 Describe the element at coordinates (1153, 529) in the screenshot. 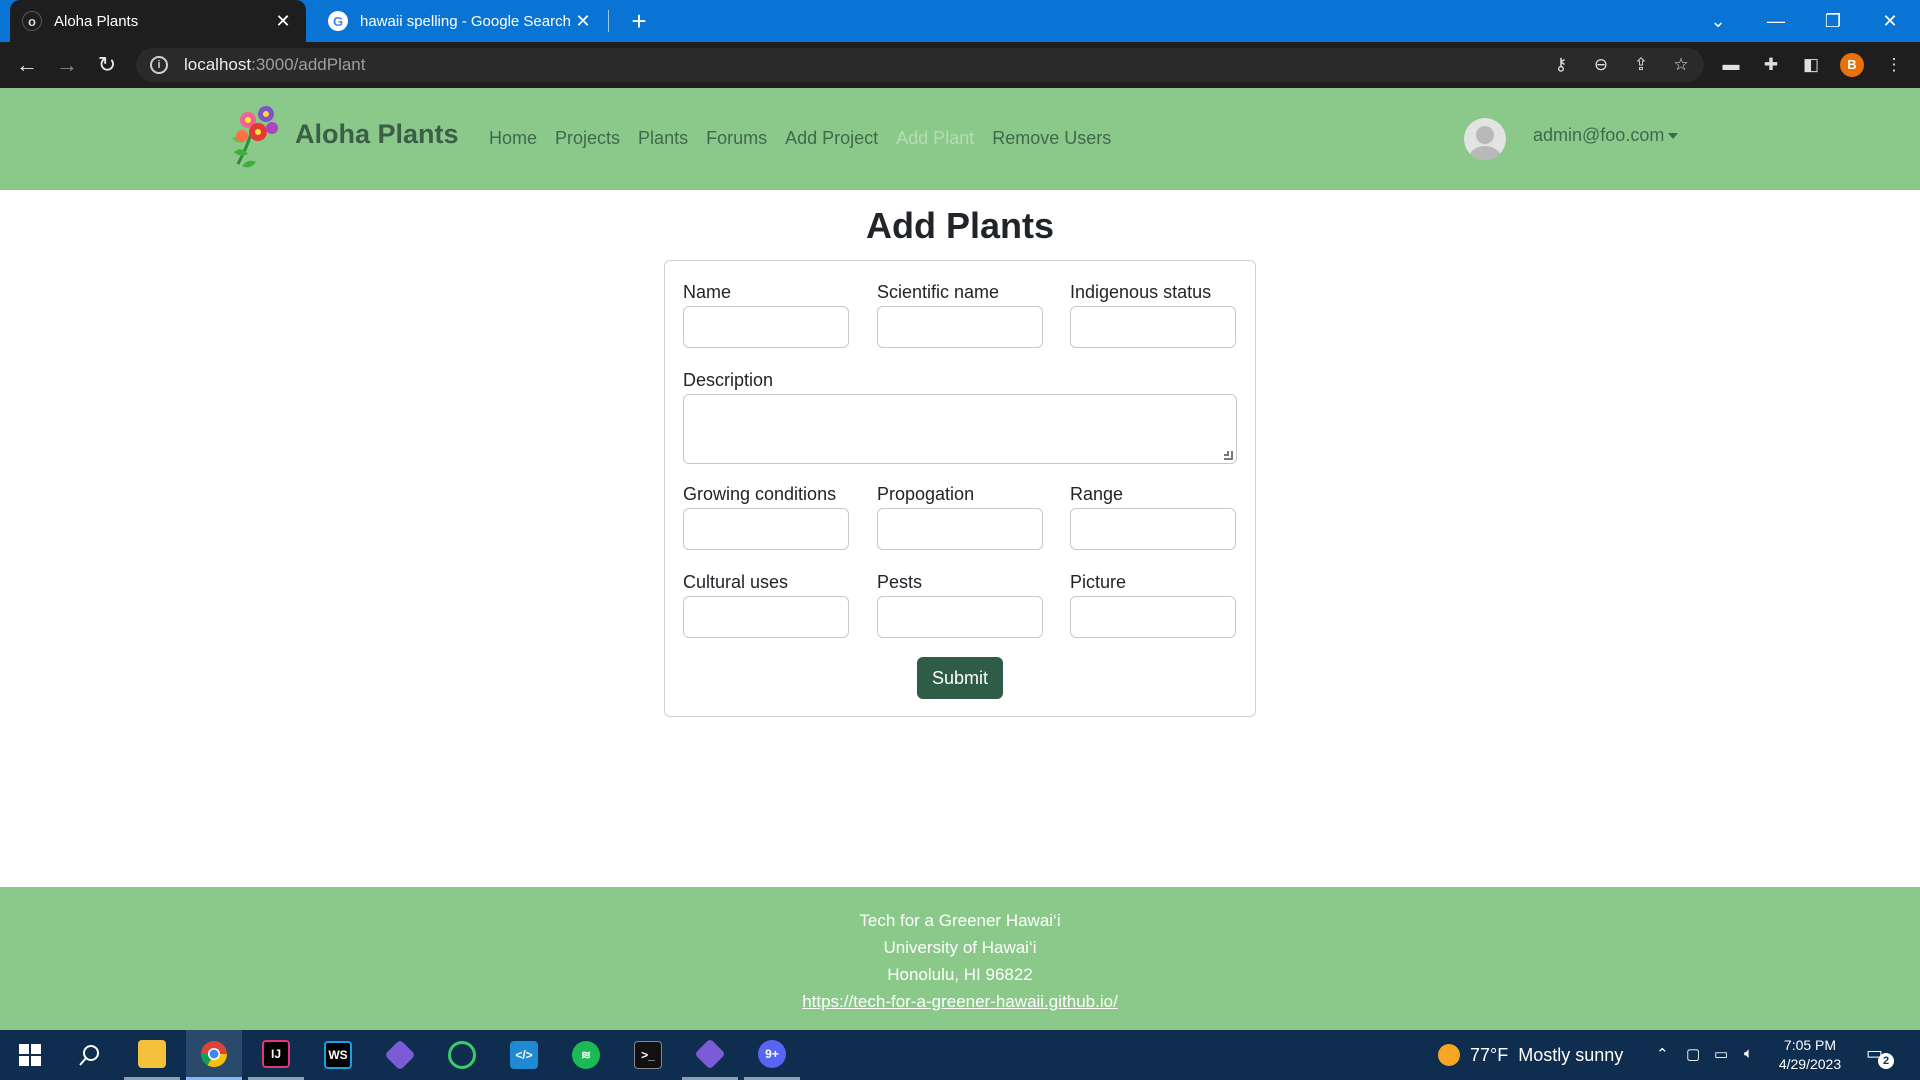

I see `range-input` at that location.